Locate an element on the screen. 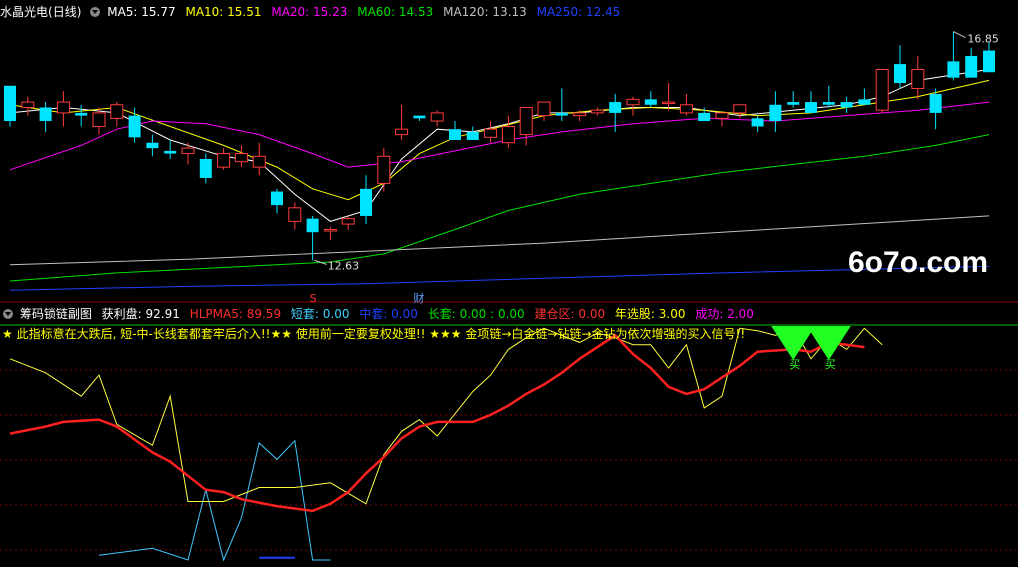 The height and width of the screenshot is (567, 1018). high-price-label: 16.85 is located at coordinates (983, 39).